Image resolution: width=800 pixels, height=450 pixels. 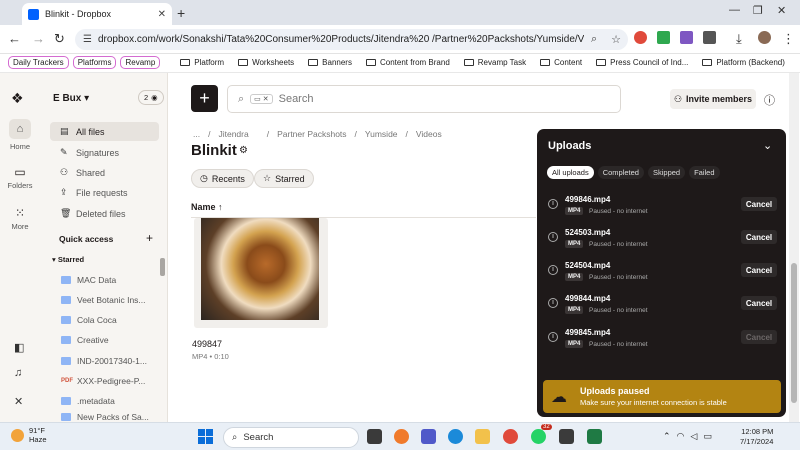 What do you see at coordinates (162, 267) in the screenshot?
I see `sidebar-scrollbar` at bounding box center [162, 267].